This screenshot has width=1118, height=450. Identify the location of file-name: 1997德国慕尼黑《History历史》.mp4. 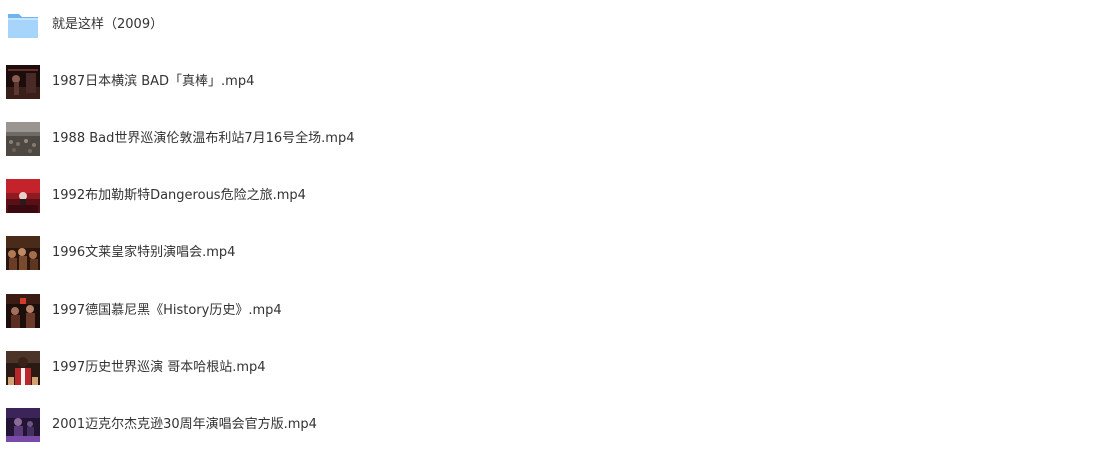
(167, 310).